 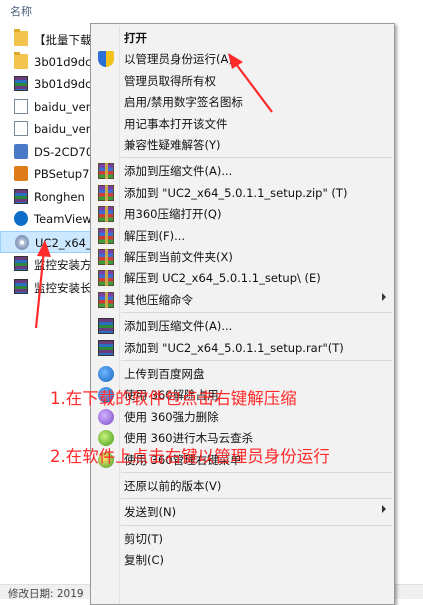 I want to click on menu-item-label: 管理员取得所有权, so click(x=170, y=80).